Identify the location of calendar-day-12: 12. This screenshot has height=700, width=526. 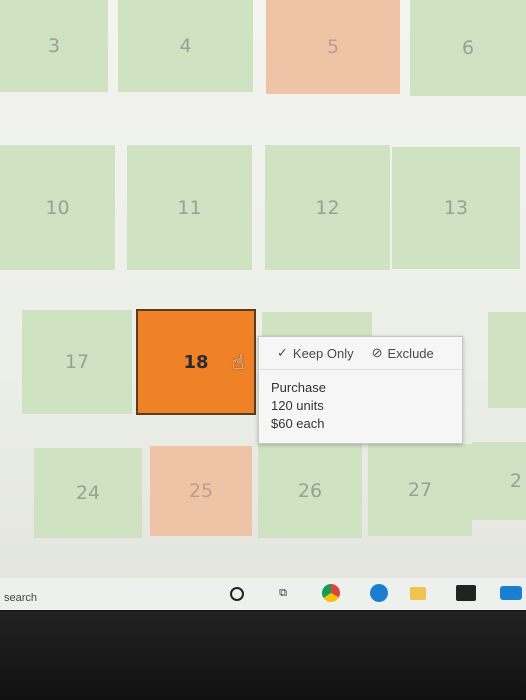
(327, 207).